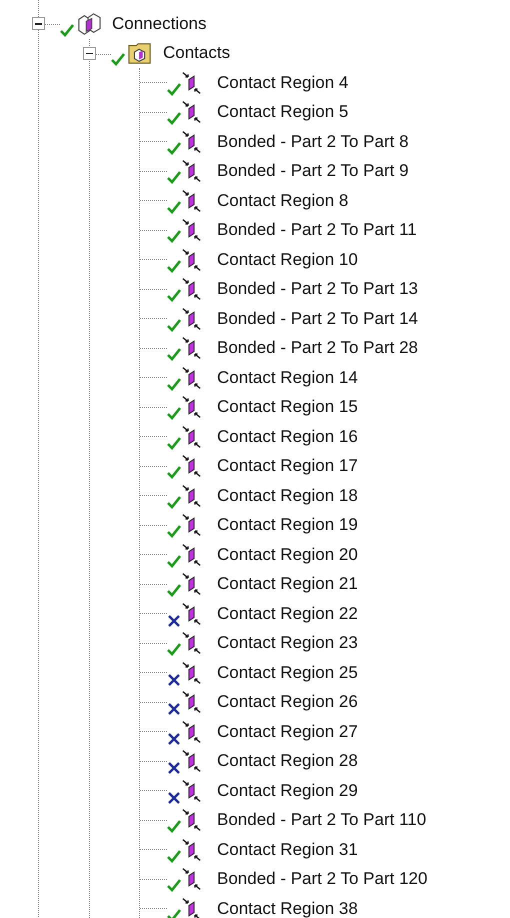  What do you see at coordinates (313, 171) in the screenshot?
I see `tree-item-label: Bonded - Part 2 To Part 9` at bounding box center [313, 171].